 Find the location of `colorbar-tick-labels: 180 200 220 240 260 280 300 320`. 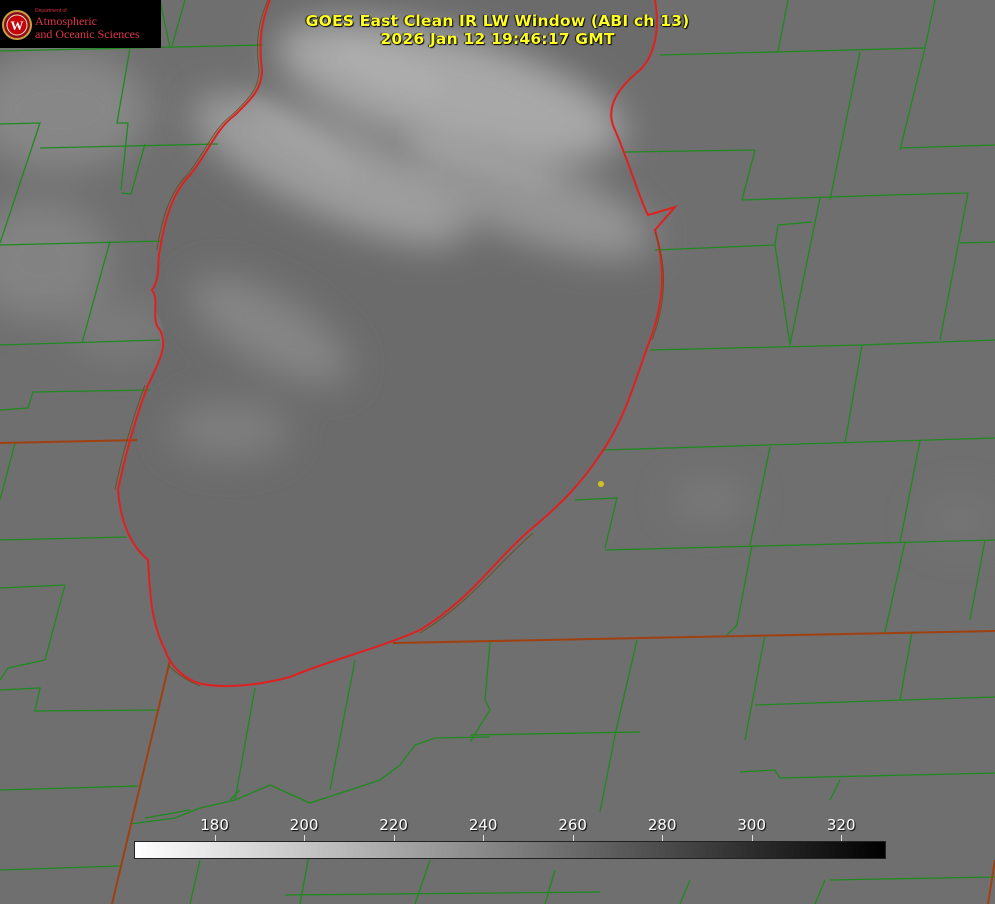

colorbar-tick-labels: 180 200 220 240 260 280 300 320 is located at coordinates (497, 827).